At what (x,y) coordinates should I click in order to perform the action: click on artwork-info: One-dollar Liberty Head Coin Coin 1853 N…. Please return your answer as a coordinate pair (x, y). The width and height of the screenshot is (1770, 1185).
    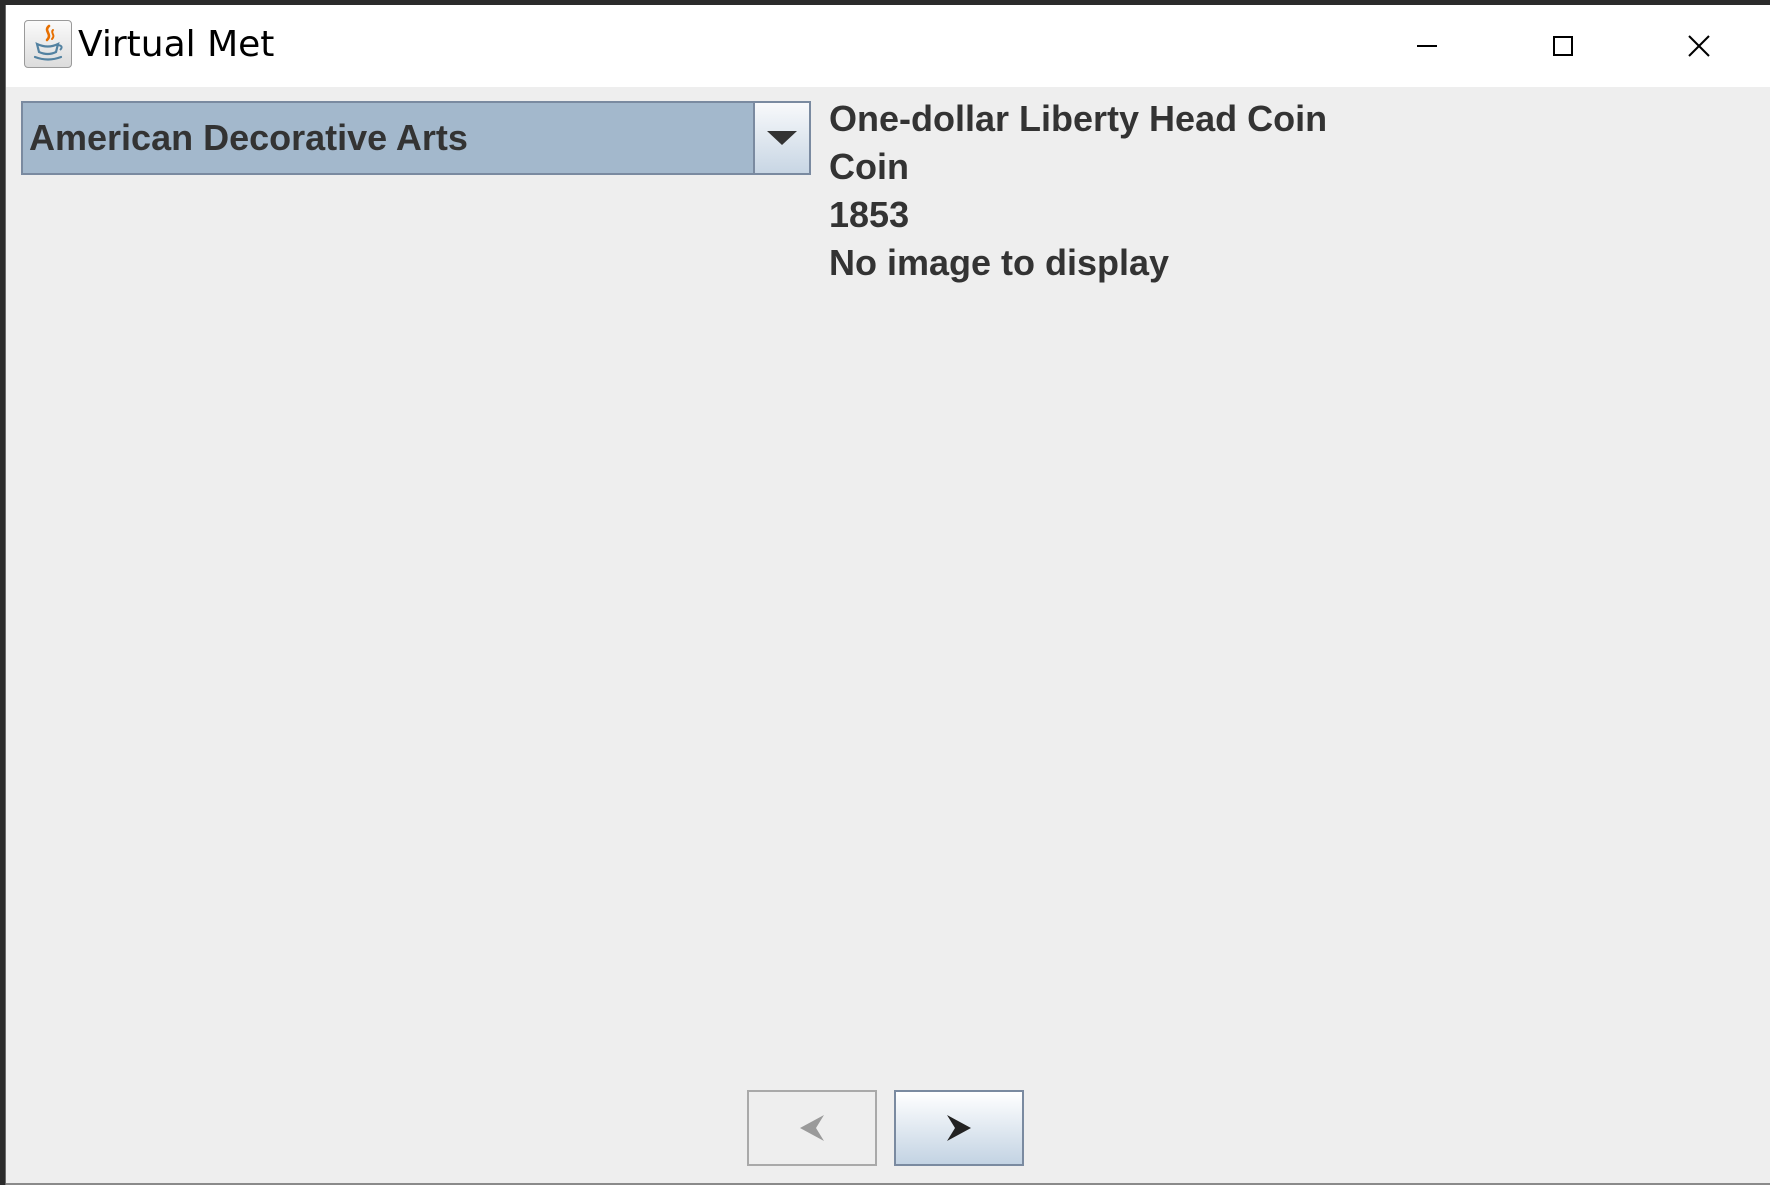
    Looking at the image, I should click on (1078, 191).